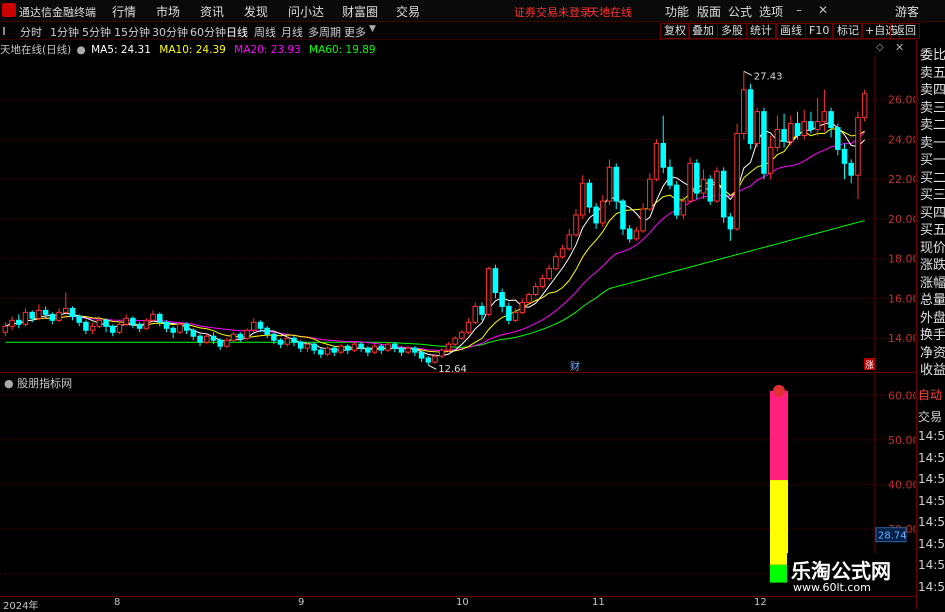 This screenshot has width=945, height=612. What do you see at coordinates (932, 123) in the screenshot?
I see `quote-field-label: 卖二` at bounding box center [932, 123].